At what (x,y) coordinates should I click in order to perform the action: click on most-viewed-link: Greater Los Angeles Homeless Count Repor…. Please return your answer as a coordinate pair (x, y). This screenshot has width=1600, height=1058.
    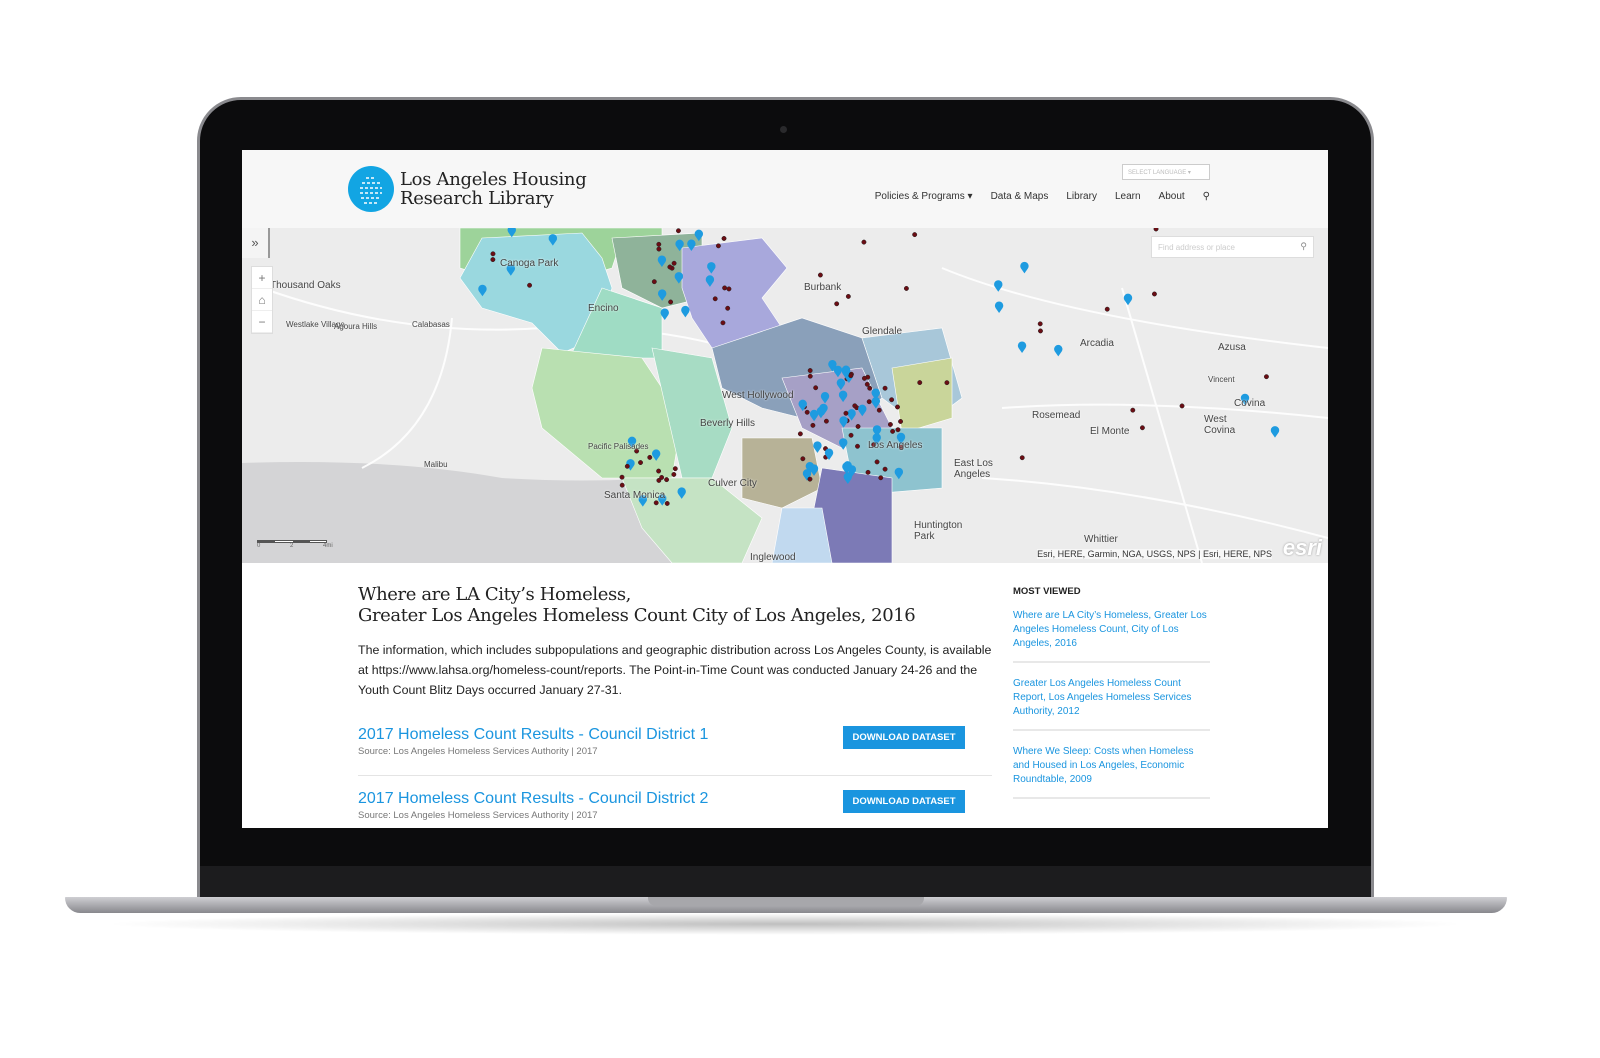
    Looking at the image, I should click on (1111, 704).